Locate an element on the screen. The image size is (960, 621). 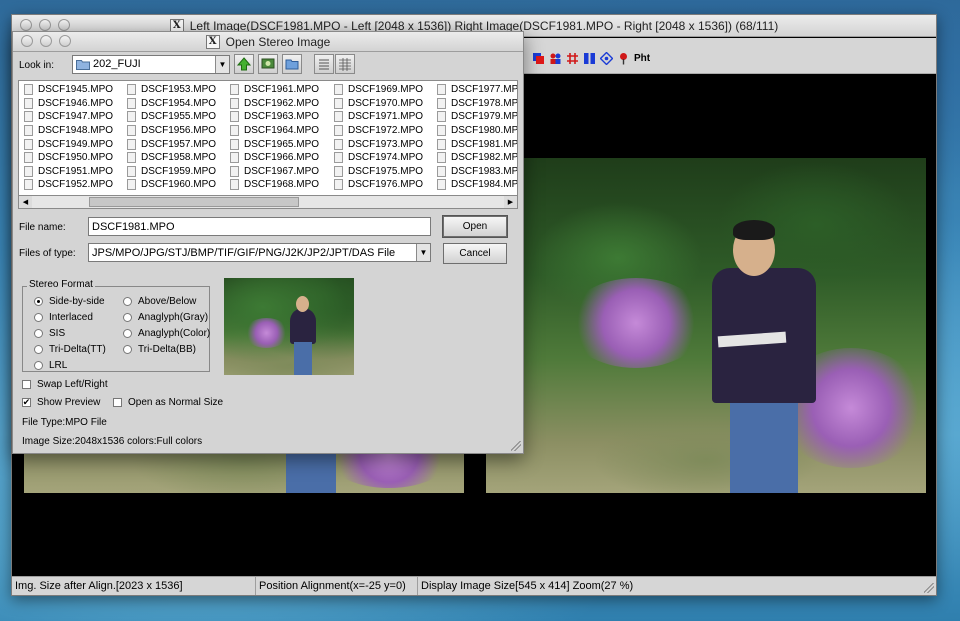
home-button is located at coordinates (268, 64).